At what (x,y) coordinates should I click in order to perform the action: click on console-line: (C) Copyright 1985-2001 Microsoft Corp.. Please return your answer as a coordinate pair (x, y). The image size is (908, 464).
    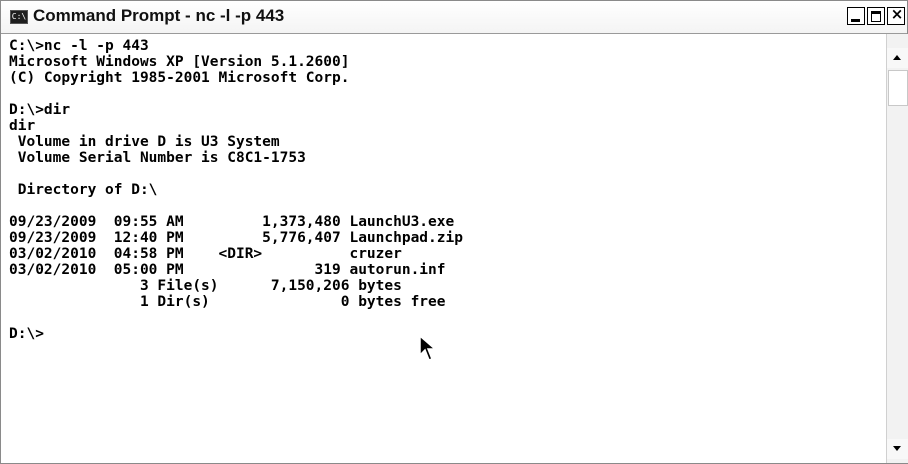
    Looking at the image, I should click on (179, 78).